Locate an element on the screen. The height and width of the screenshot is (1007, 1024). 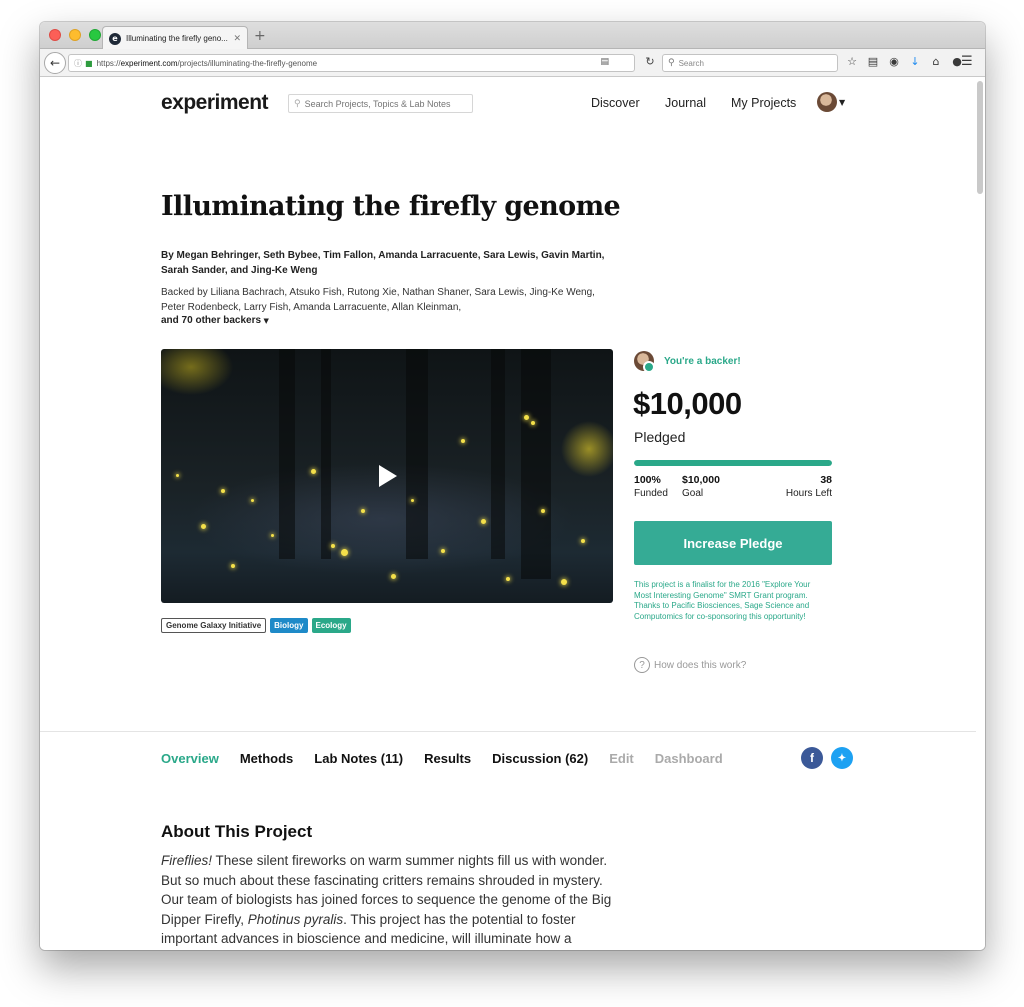
zoom-window-button is located at coordinates (95, 35).